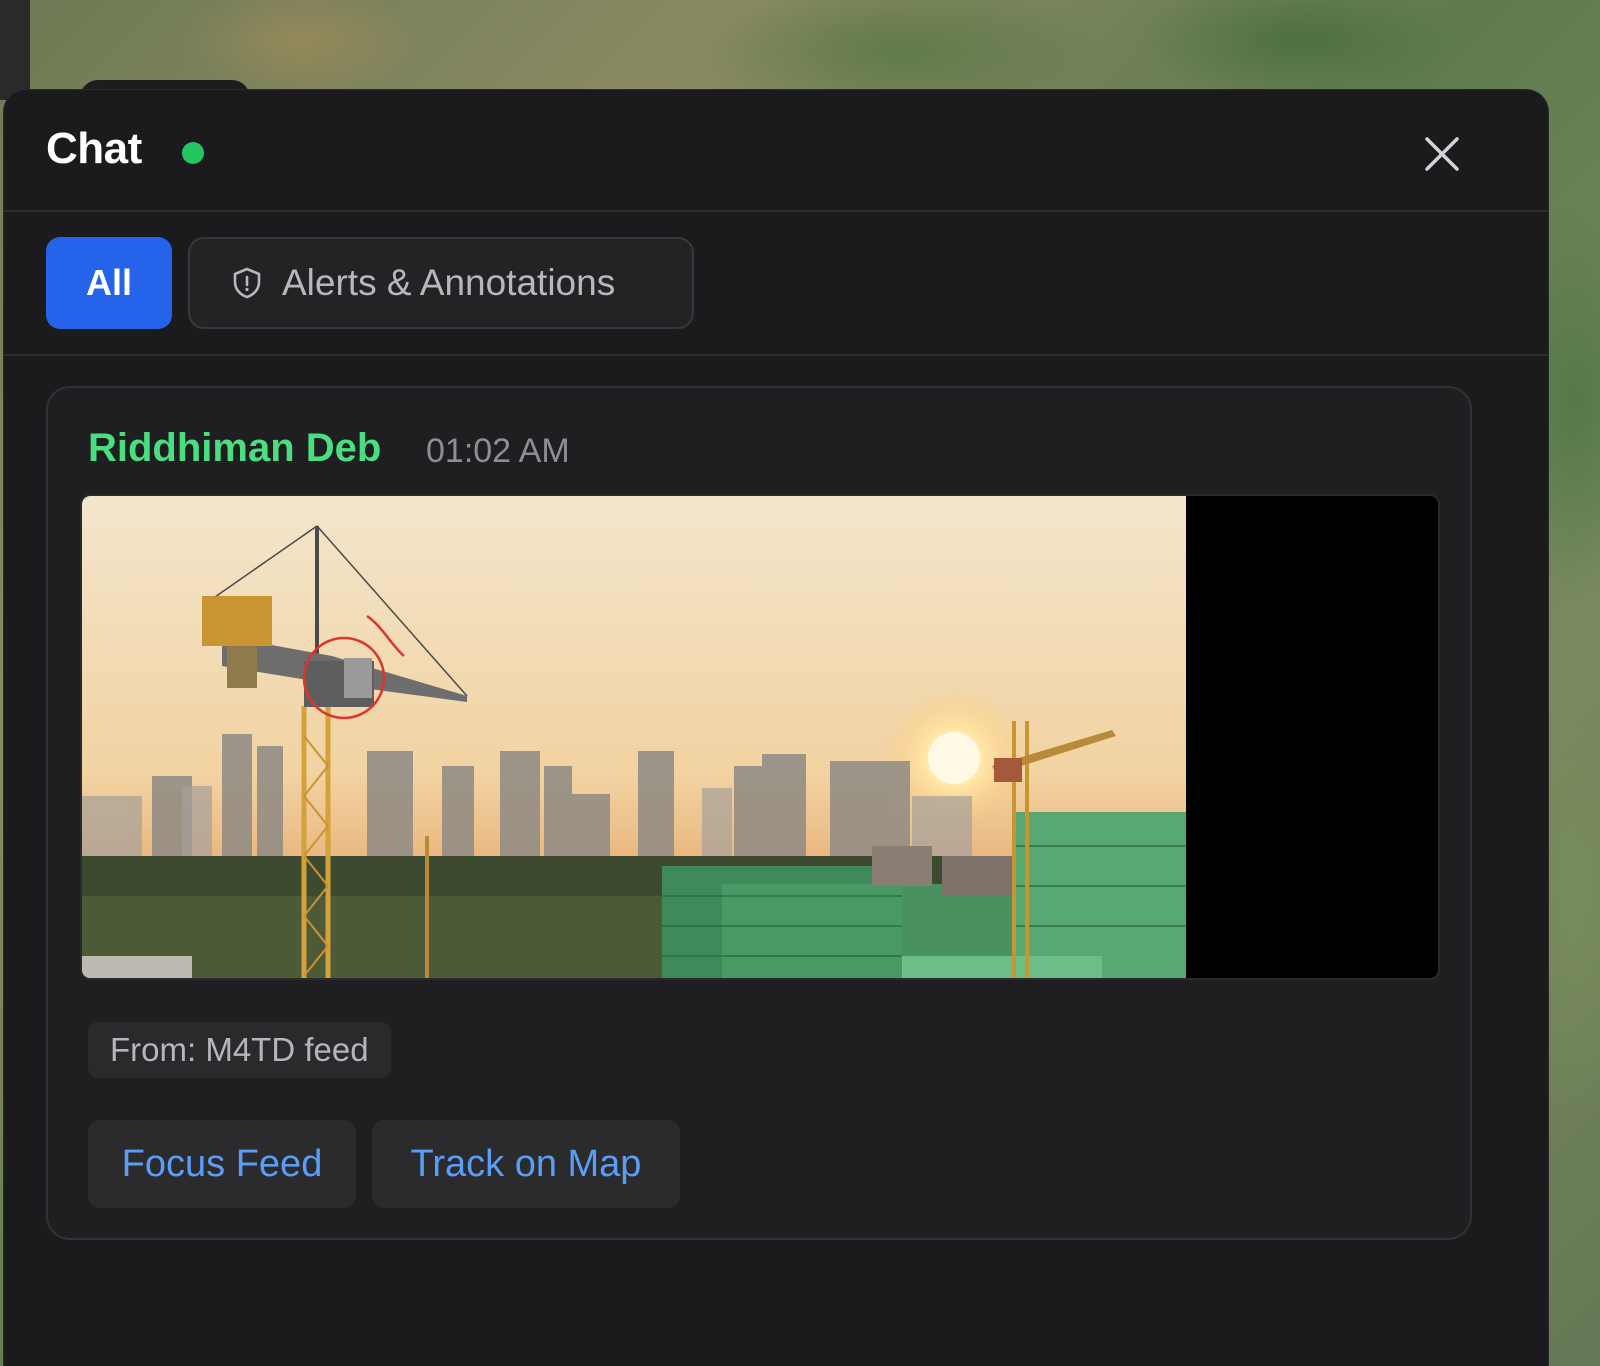 This screenshot has width=1600, height=1366. I want to click on tab-alerts-label: Alerts & Annotations, so click(449, 282).